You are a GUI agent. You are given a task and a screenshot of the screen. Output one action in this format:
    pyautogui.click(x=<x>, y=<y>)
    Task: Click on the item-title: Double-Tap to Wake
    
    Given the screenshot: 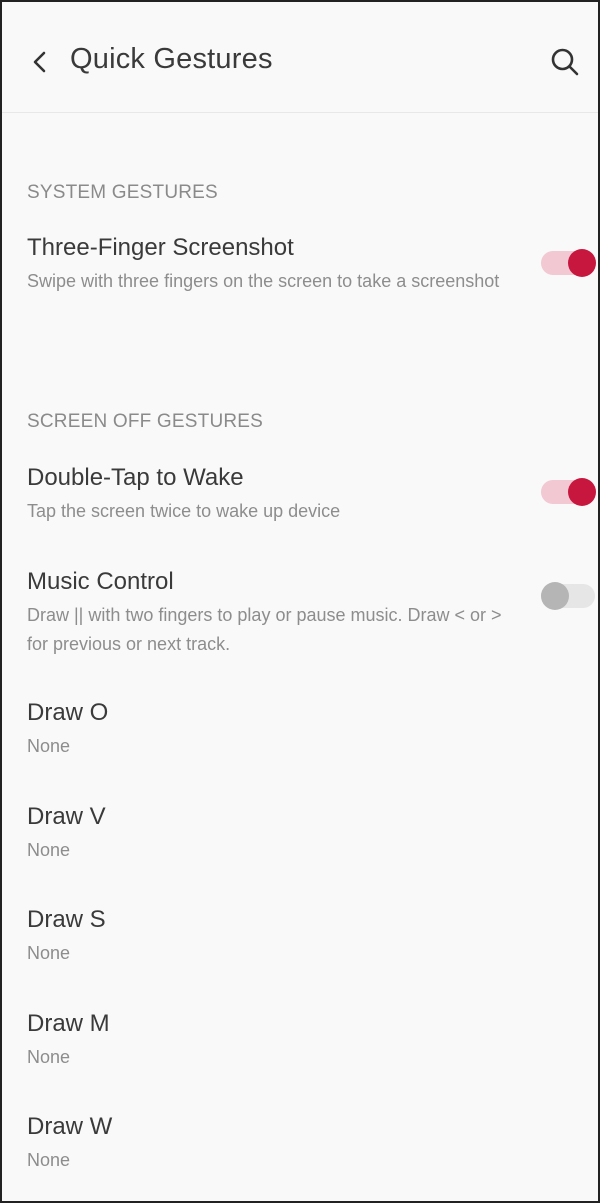 What is the action you would take?
    pyautogui.click(x=135, y=477)
    